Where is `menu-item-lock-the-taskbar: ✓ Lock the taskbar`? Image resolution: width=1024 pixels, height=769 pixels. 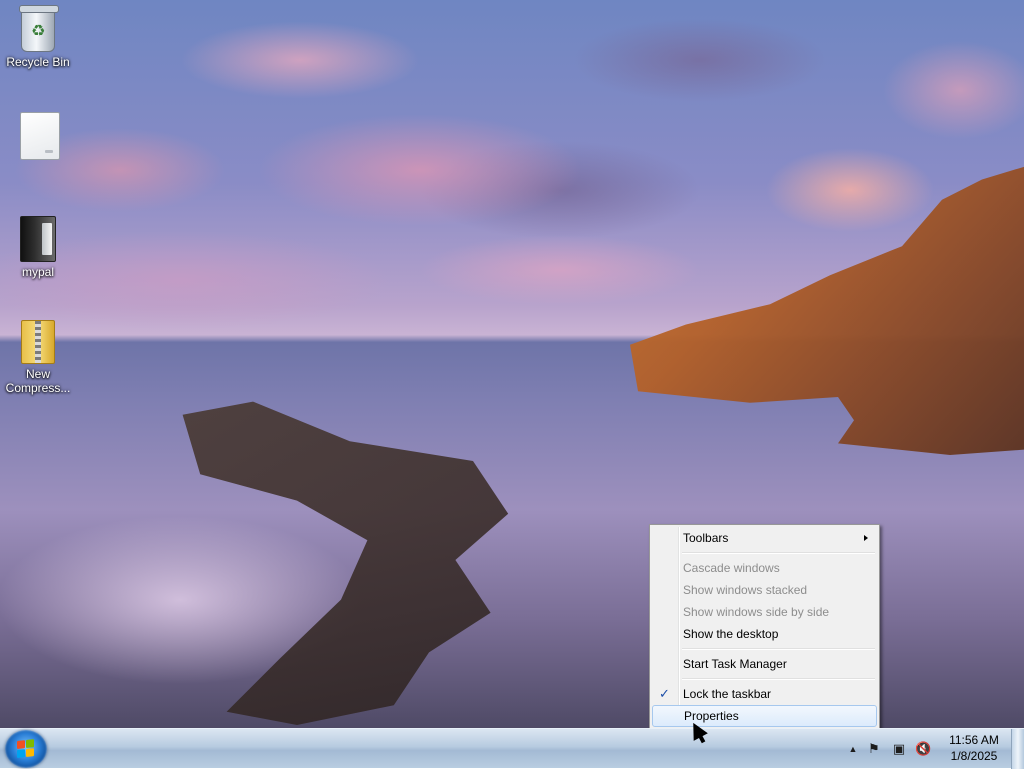
menu-item-lock-the-taskbar: ✓ Lock the taskbar is located at coordinates (764, 694).